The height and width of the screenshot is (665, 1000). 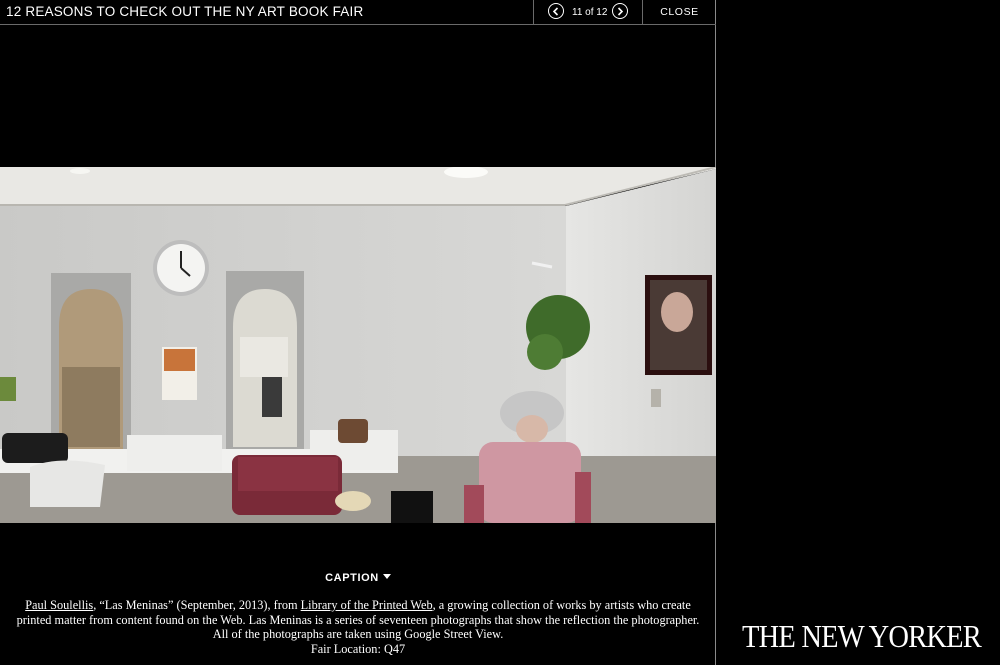 What do you see at coordinates (679, 12) in the screenshot?
I see `close-button: CLOSE` at bounding box center [679, 12].